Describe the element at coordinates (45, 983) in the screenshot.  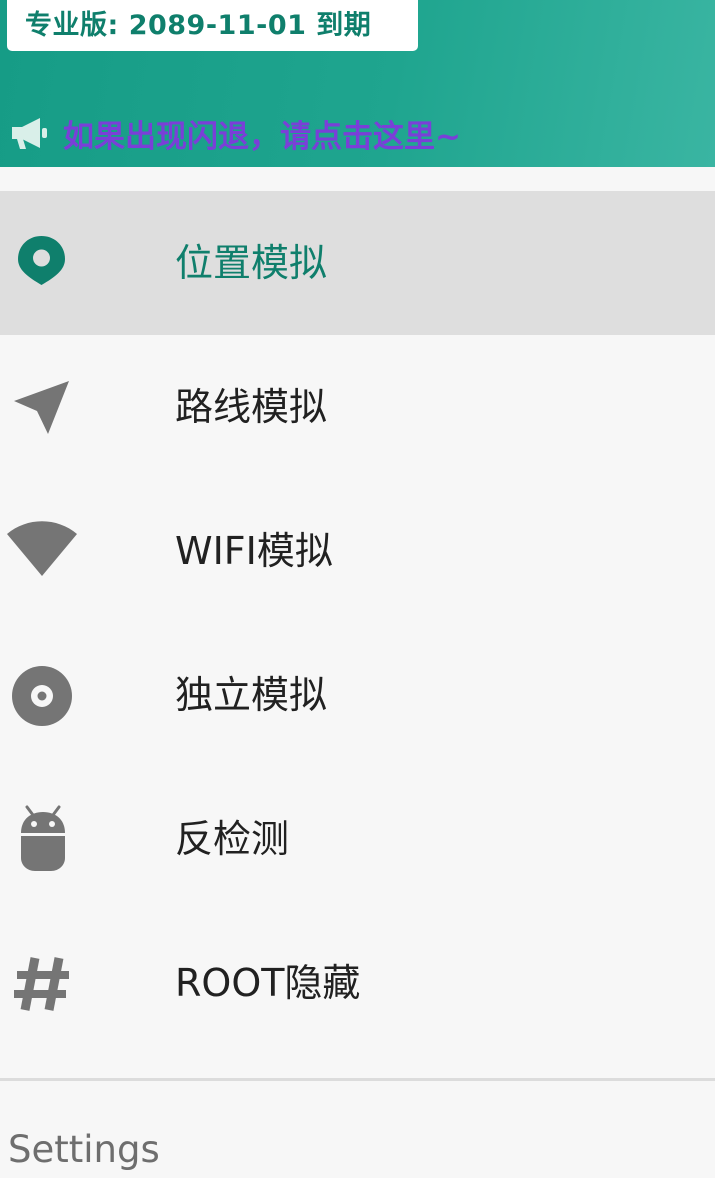
I see `hash-icon` at that location.